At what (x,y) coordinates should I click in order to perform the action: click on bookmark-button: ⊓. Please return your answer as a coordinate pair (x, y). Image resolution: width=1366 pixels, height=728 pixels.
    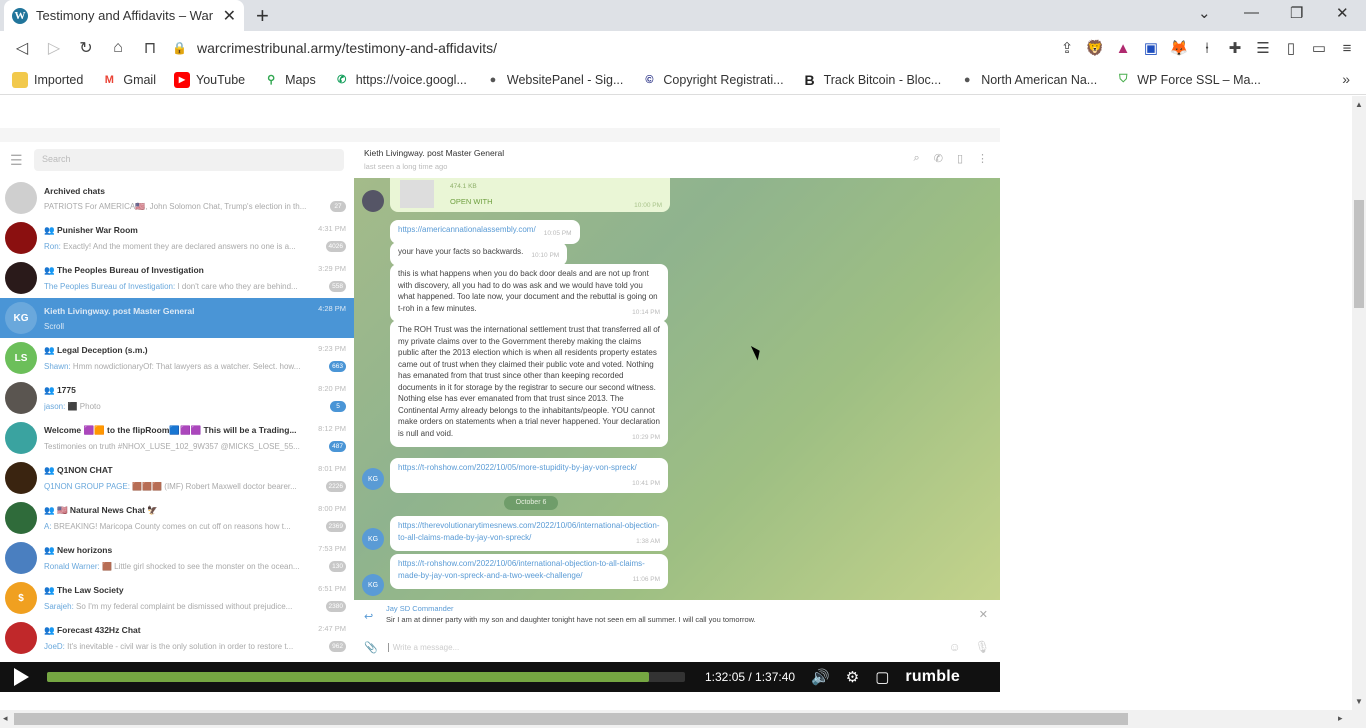
    Looking at the image, I should click on (150, 48).